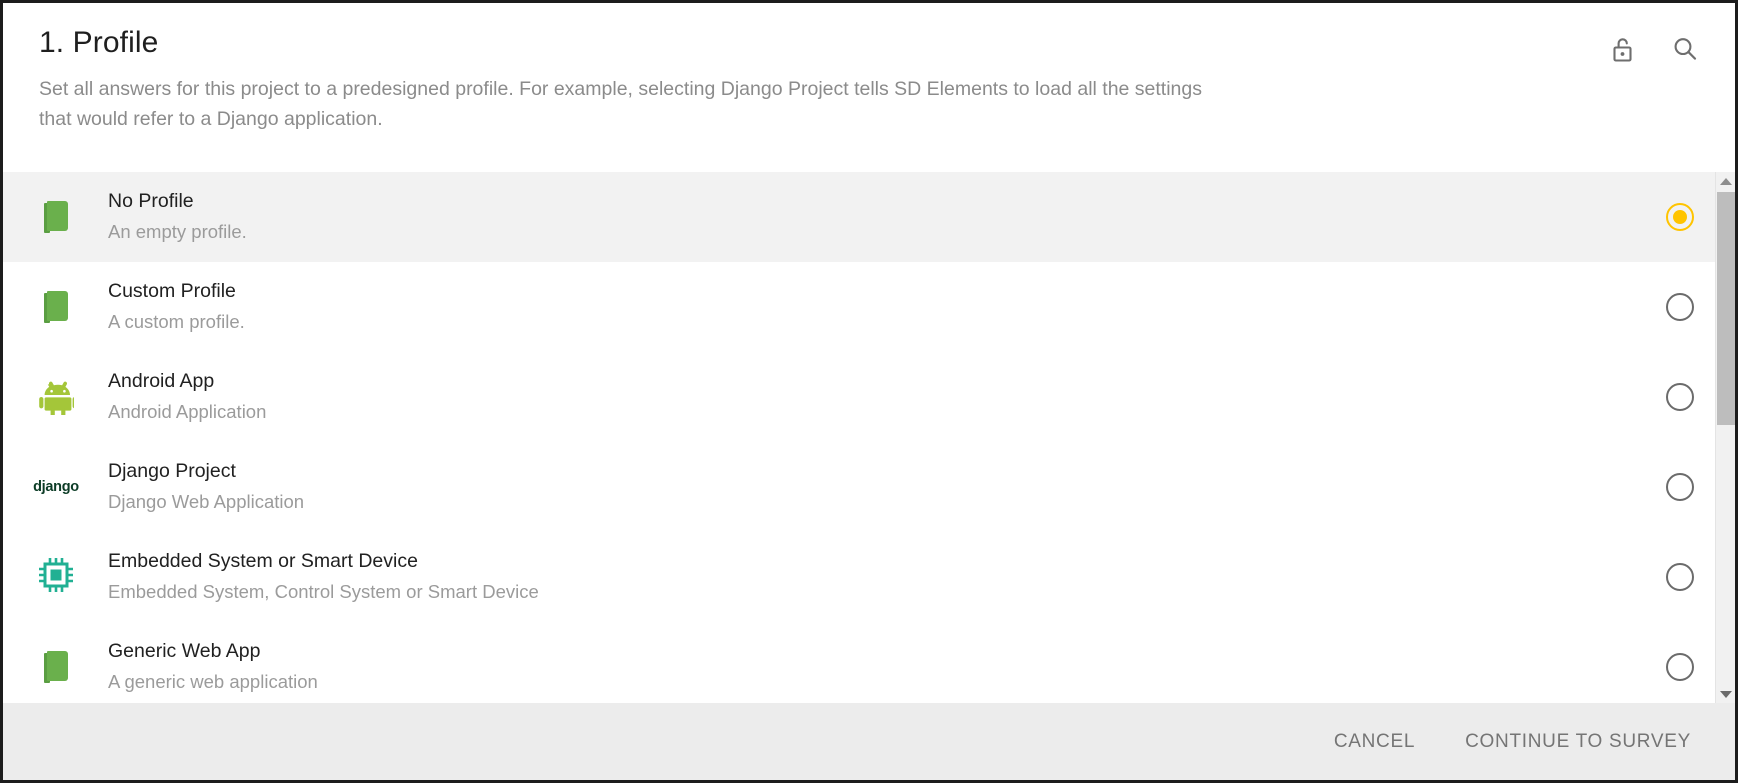 The width and height of the screenshot is (1738, 783). Describe the element at coordinates (176, 321) in the screenshot. I see `profile-subtitle: A custom profile.` at that location.